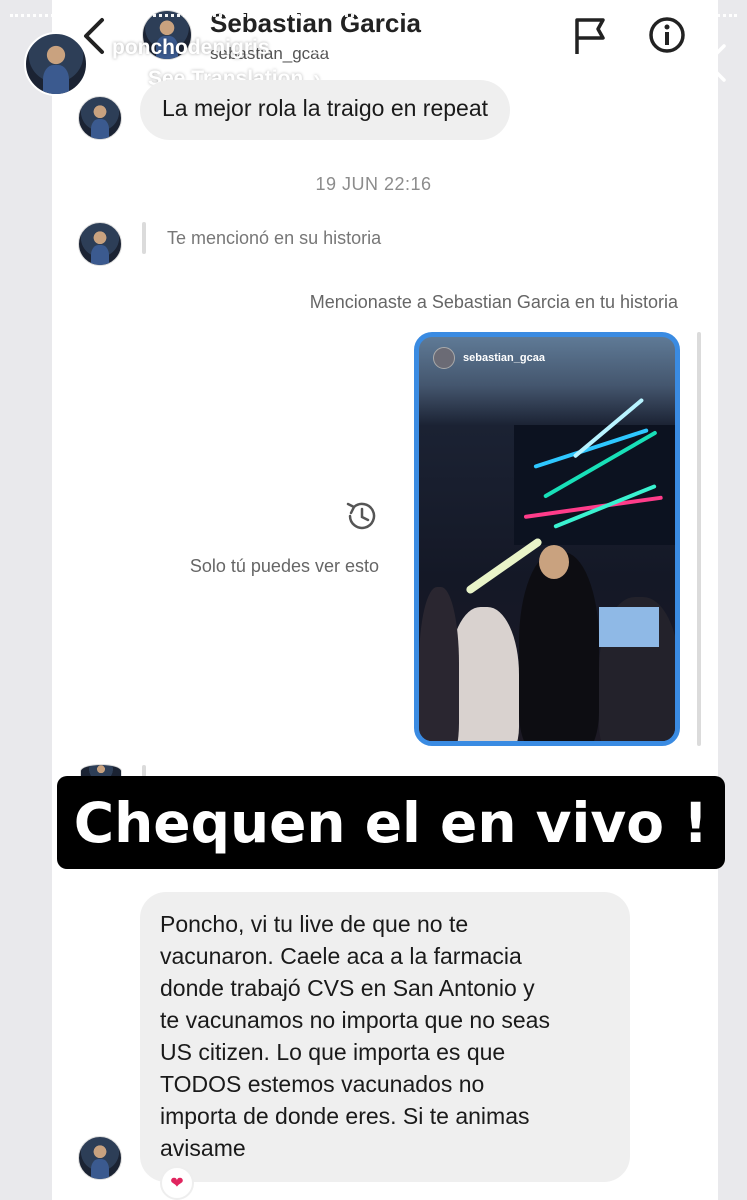 This screenshot has height=1200, width=747. What do you see at coordinates (127, 79) in the screenshot?
I see `translate-bubble-icon` at bounding box center [127, 79].